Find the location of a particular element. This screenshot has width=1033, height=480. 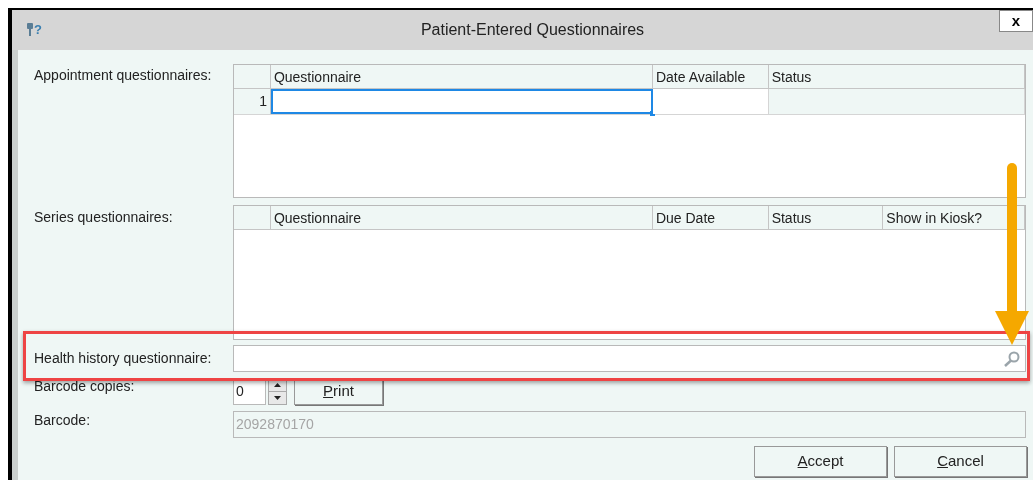

column-header: Due Date is located at coordinates (710, 217).